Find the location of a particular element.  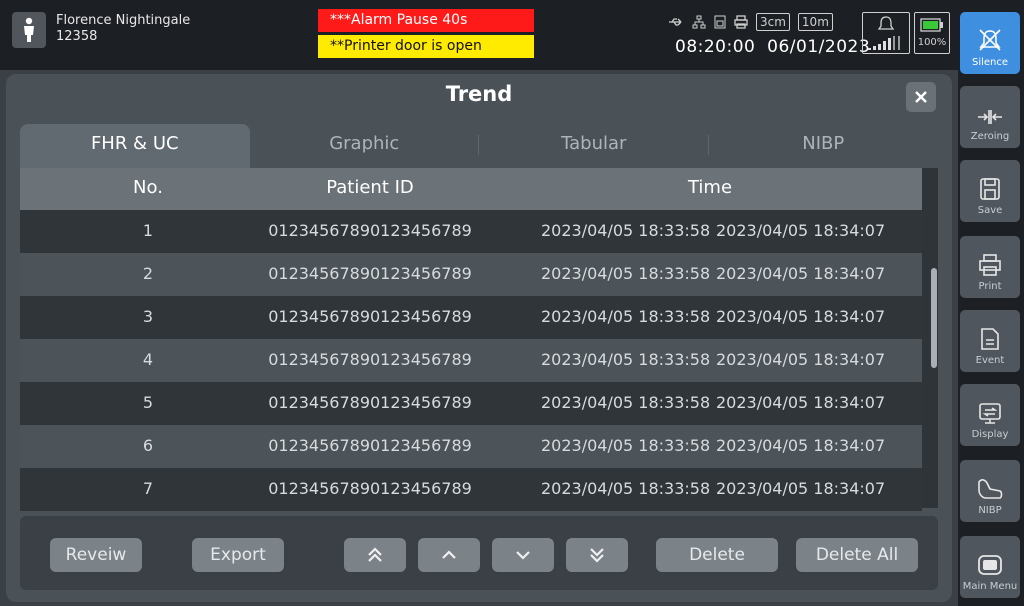

printer-alarm-banner: **Printer door is open is located at coordinates (426, 46).